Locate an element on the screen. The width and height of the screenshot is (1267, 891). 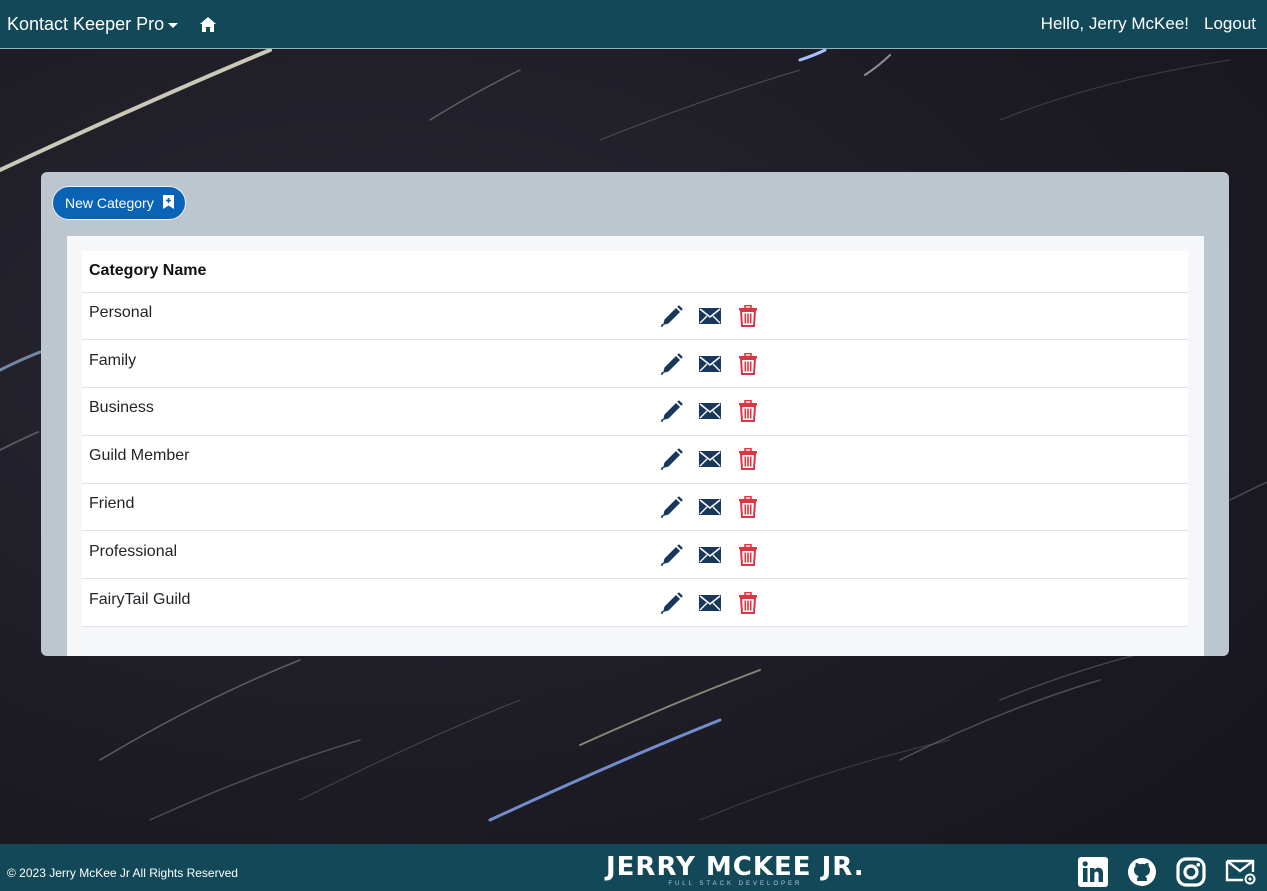
table-row: Guild Member is located at coordinates (635, 459).